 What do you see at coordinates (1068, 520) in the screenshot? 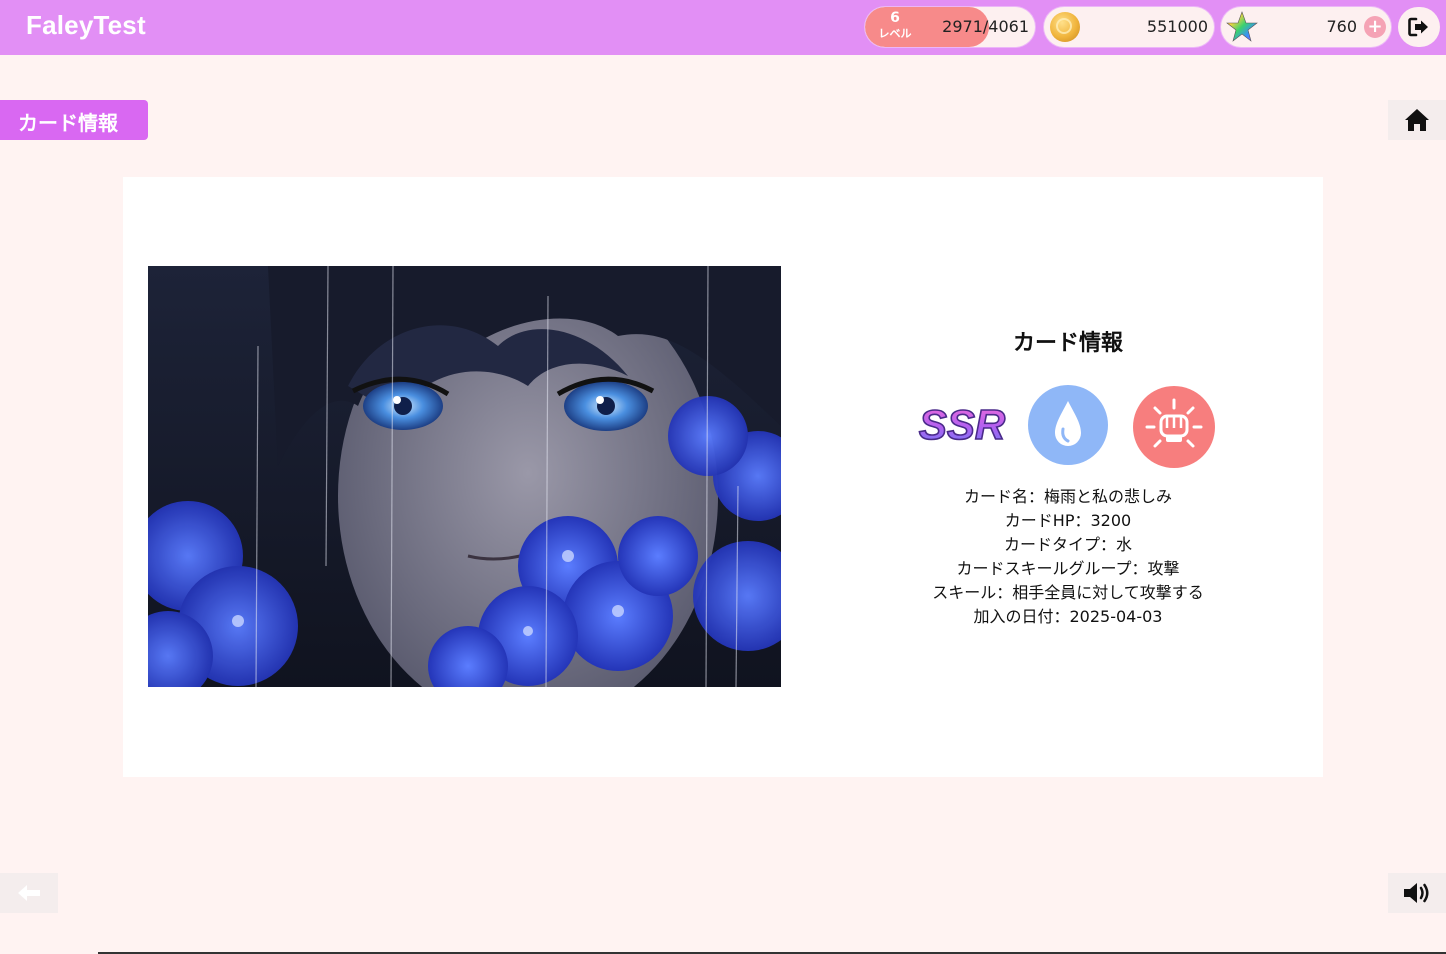
I see `card-hp: カードHP：3200` at bounding box center [1068, 520].